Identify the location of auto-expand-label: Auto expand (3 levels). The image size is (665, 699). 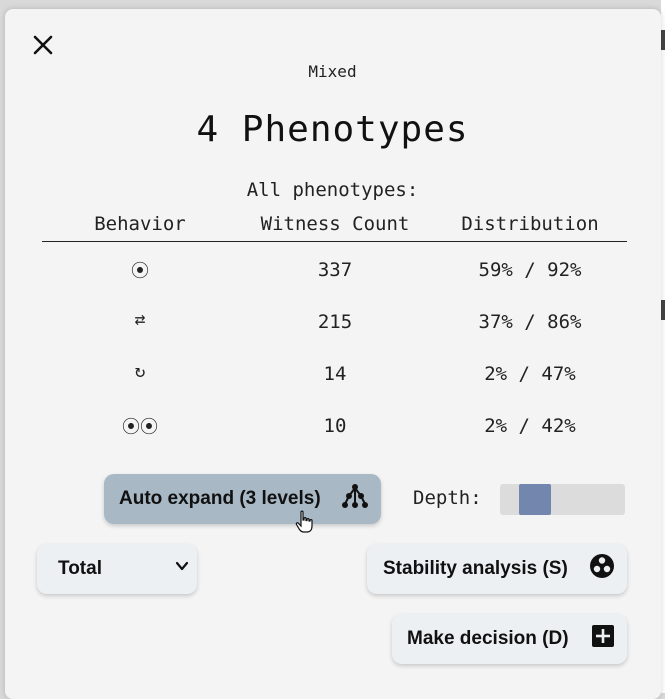
(220, 498).